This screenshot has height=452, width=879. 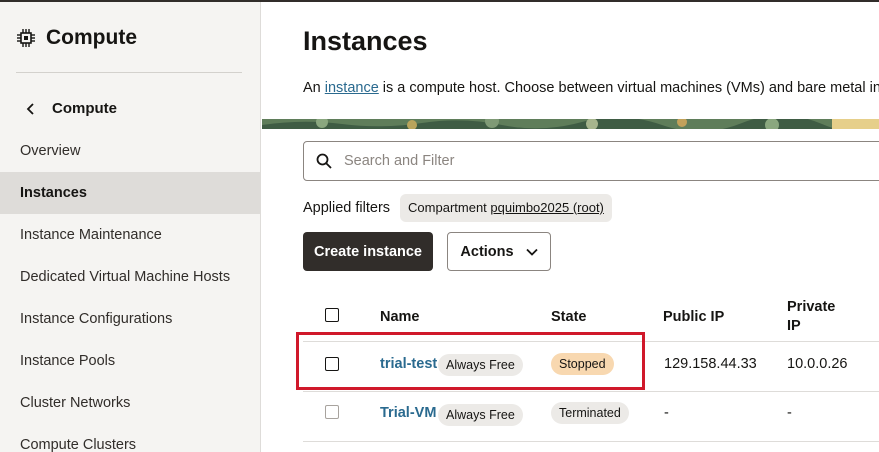 I want to click on instance-name-link: trial-test, so click(x=408, y=364).